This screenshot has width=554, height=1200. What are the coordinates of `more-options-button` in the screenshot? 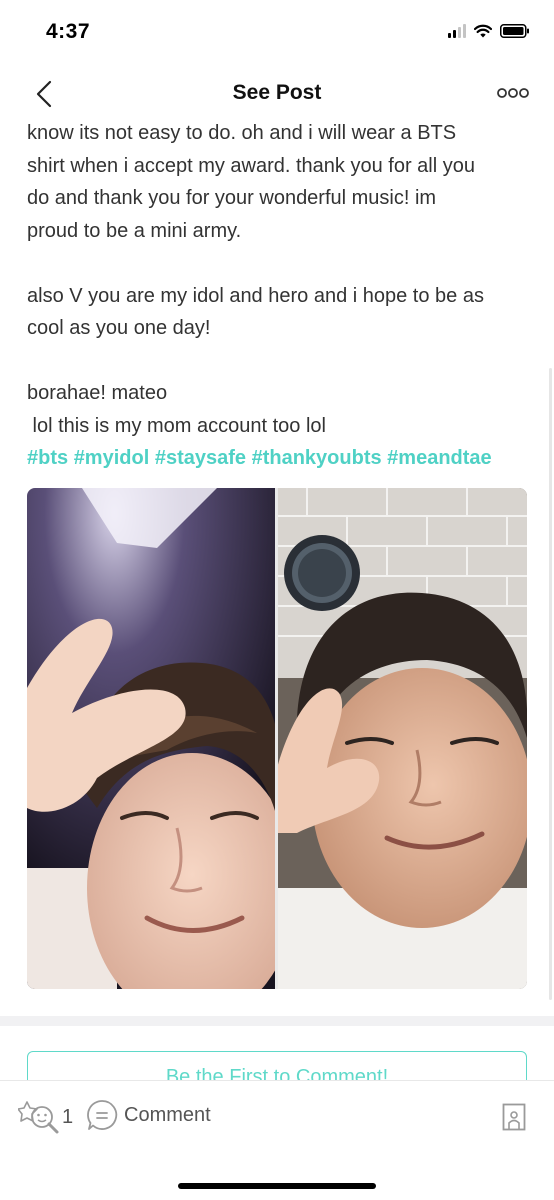 It's located at (513, 93).